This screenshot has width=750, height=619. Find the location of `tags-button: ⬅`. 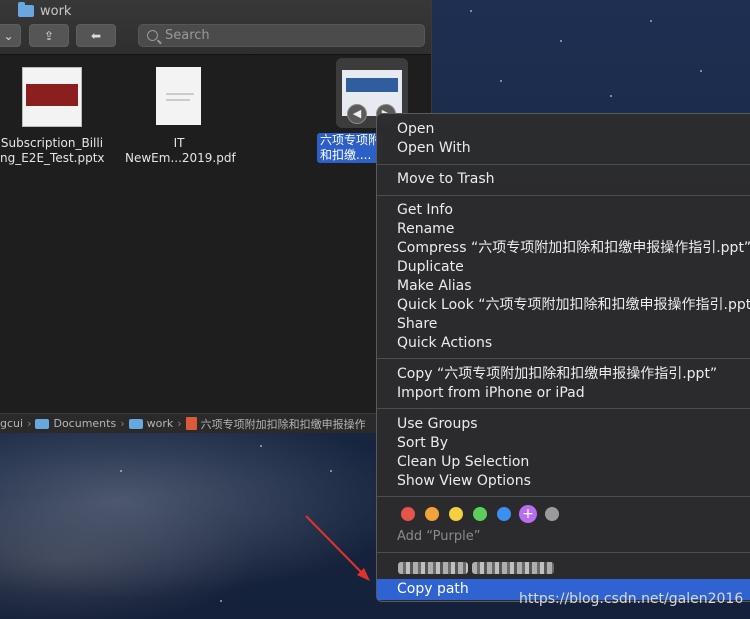

tags-button: ⬅ is located at coordinates (96, 35).